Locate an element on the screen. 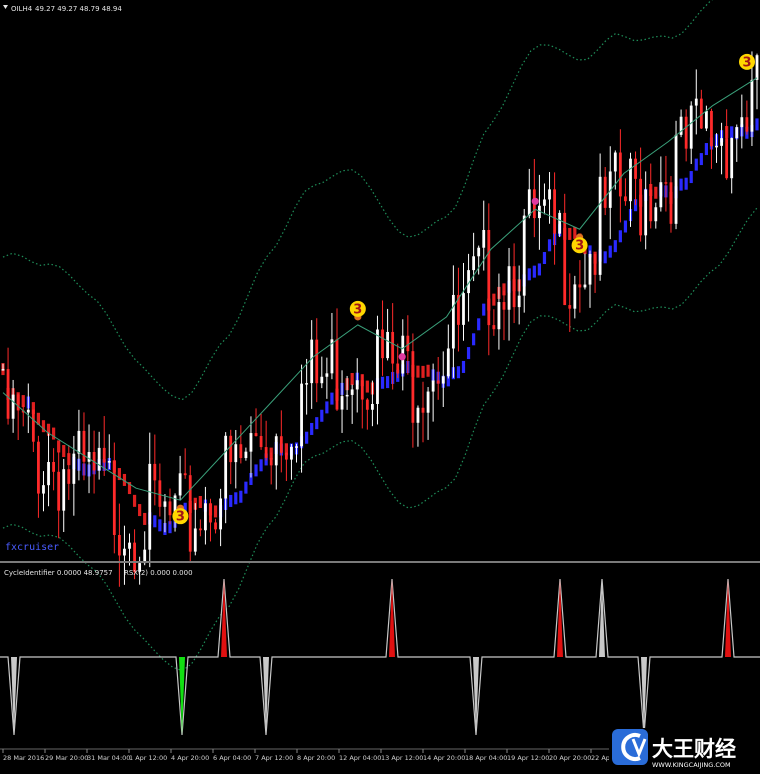 Image resolution: width=760 pixels, height=774 pixels. main-panel-header: OILH4 49.27 49.27 48.79 48.94 is located at coordinates (62, 9).